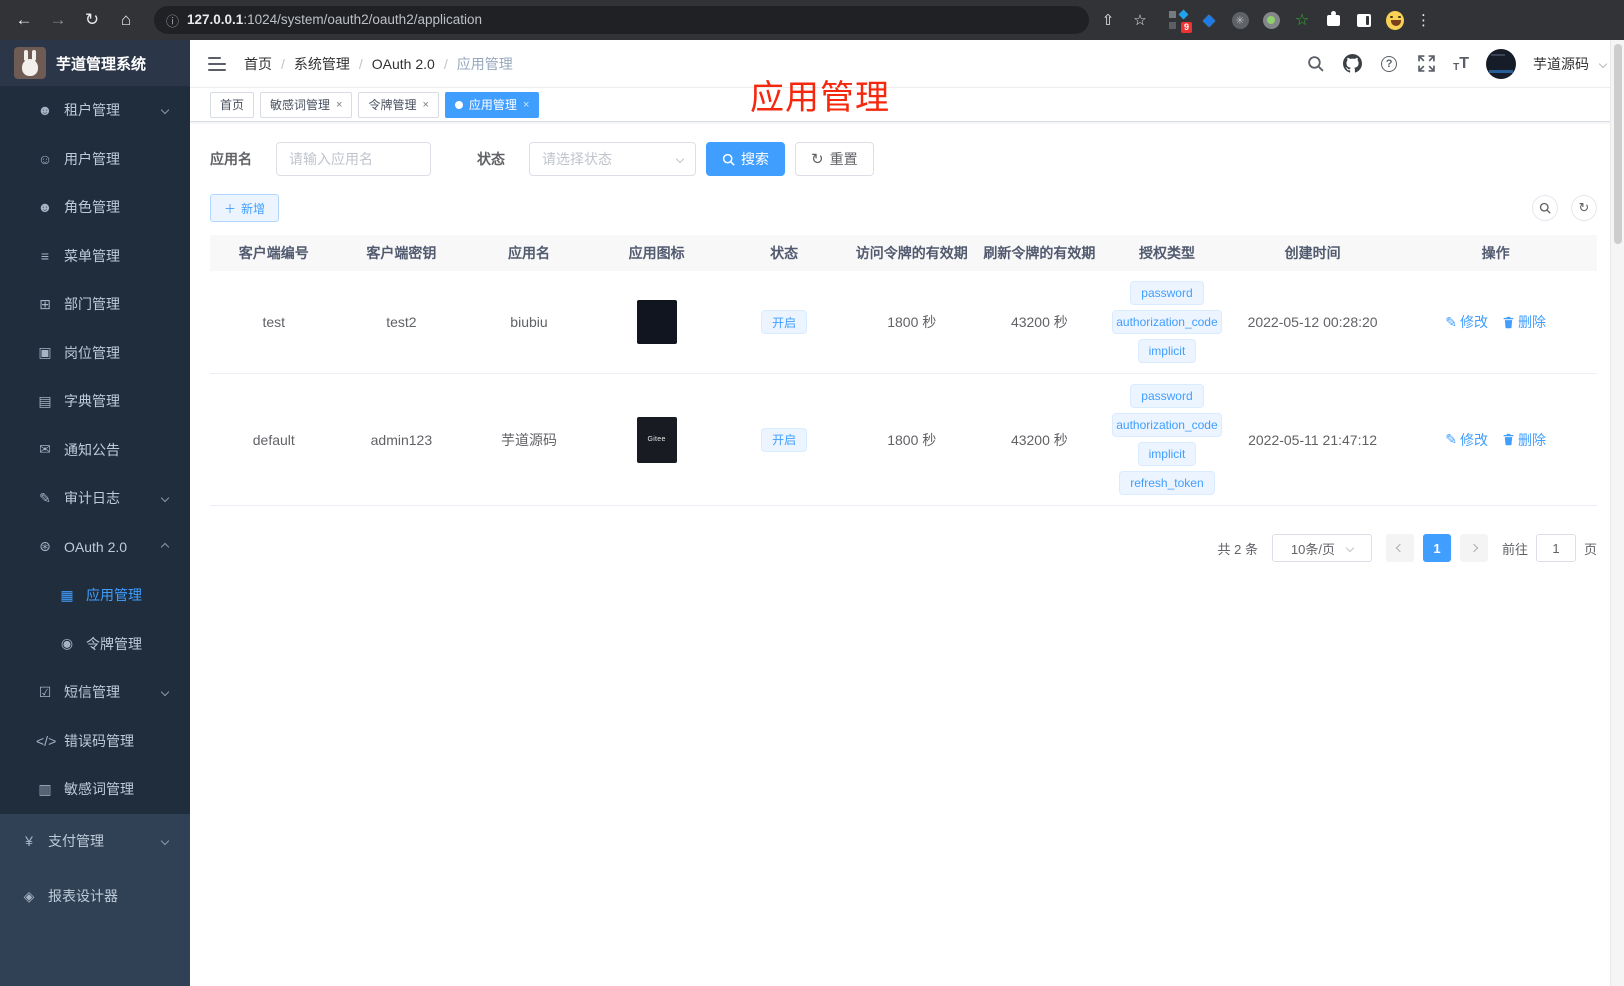  What do you see at coordinates (1352, 64) in the screenshot?
I see `github-icon` at bounding box center [1352, 64].